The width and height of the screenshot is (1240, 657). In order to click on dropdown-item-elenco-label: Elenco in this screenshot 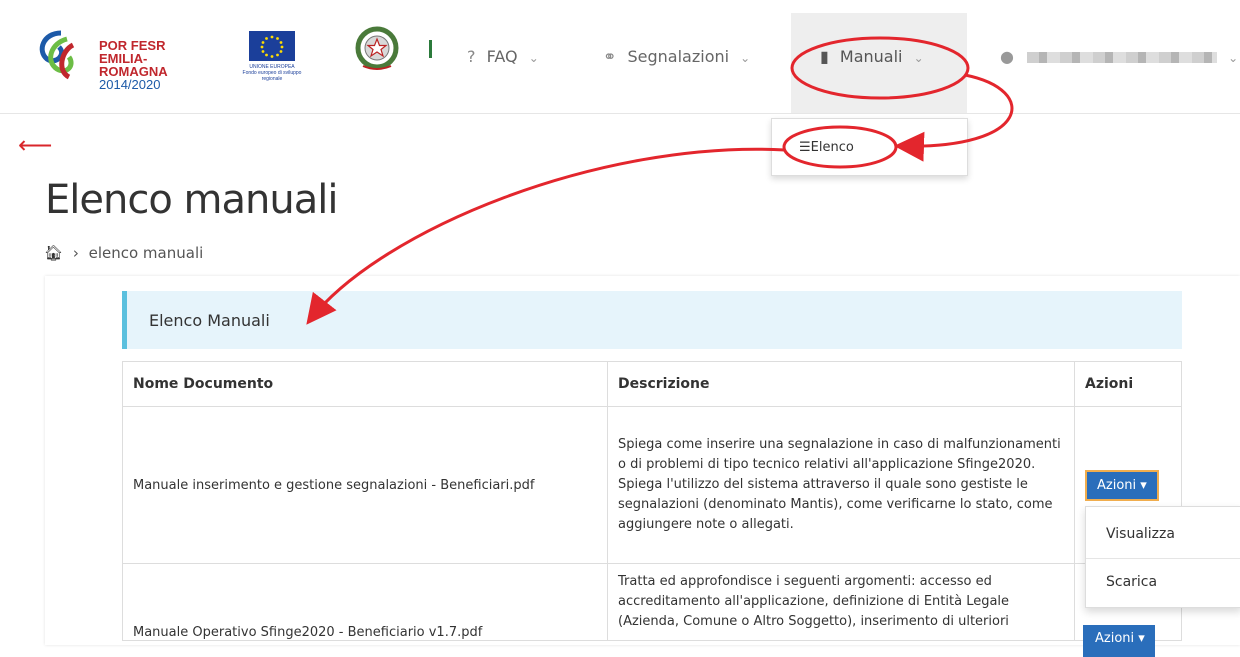, I will do `click(832, 147)`.